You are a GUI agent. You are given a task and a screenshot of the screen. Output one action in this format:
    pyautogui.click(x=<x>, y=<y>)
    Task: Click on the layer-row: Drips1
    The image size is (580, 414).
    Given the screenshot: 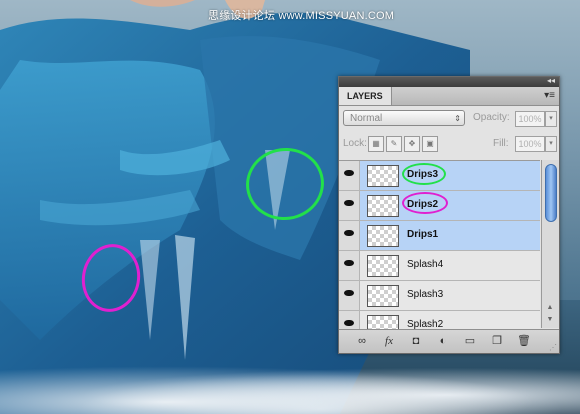 What is the action you would take?
    pyautogui.click(x=439, y=236)
    